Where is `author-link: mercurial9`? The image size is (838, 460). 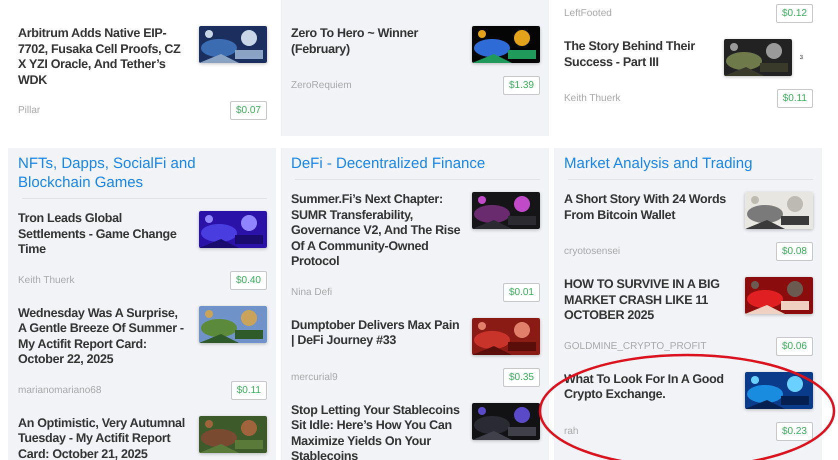
author-link: mercurial9 is located at coordinates (314, 377).